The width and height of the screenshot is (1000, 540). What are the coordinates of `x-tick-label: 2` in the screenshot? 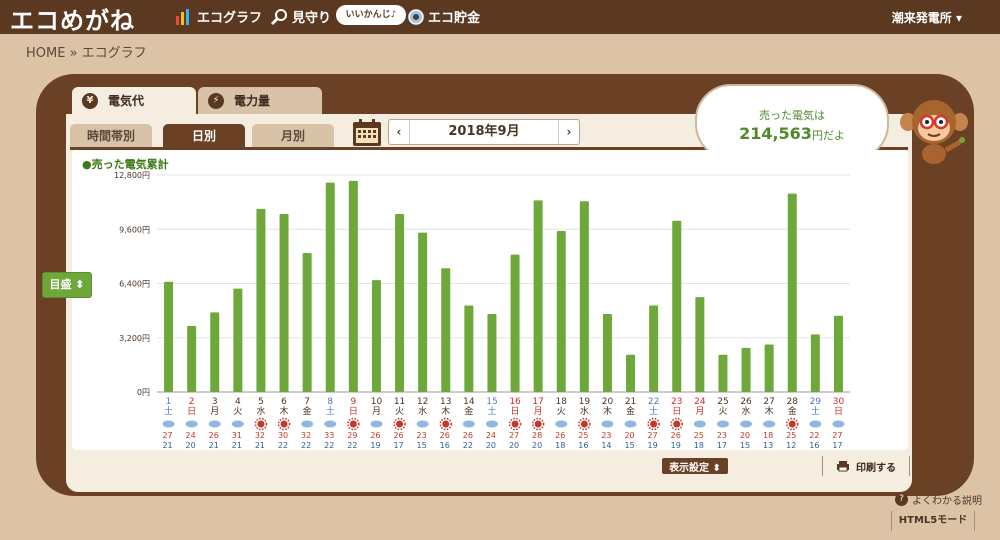 It's located at (192, 402).